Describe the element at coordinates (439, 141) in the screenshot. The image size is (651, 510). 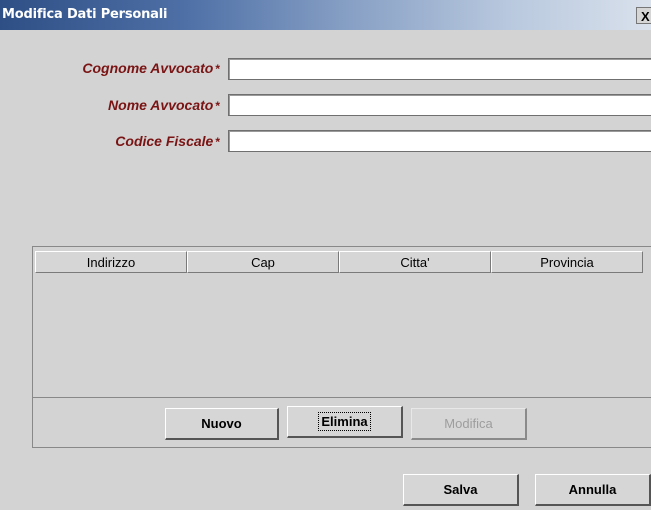
I see `codice-fiscale-field` at that location.